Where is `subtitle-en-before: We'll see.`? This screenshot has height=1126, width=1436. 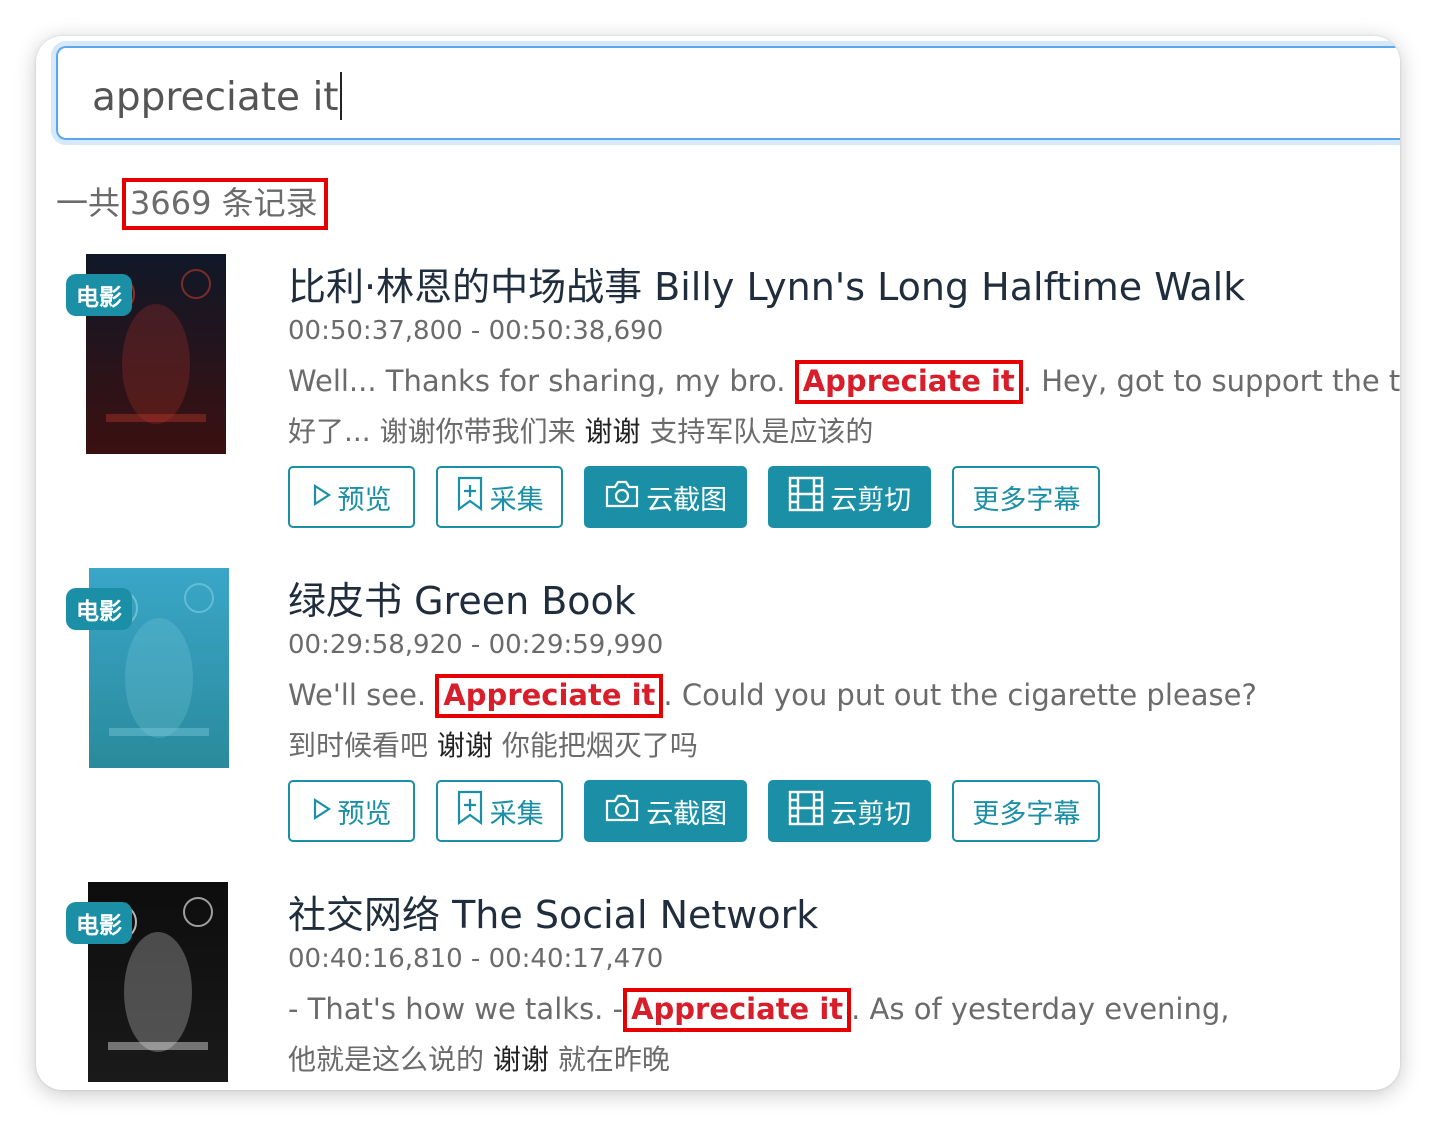 subtitle-en-before: We'll see. is located at coordinates (362, 695).